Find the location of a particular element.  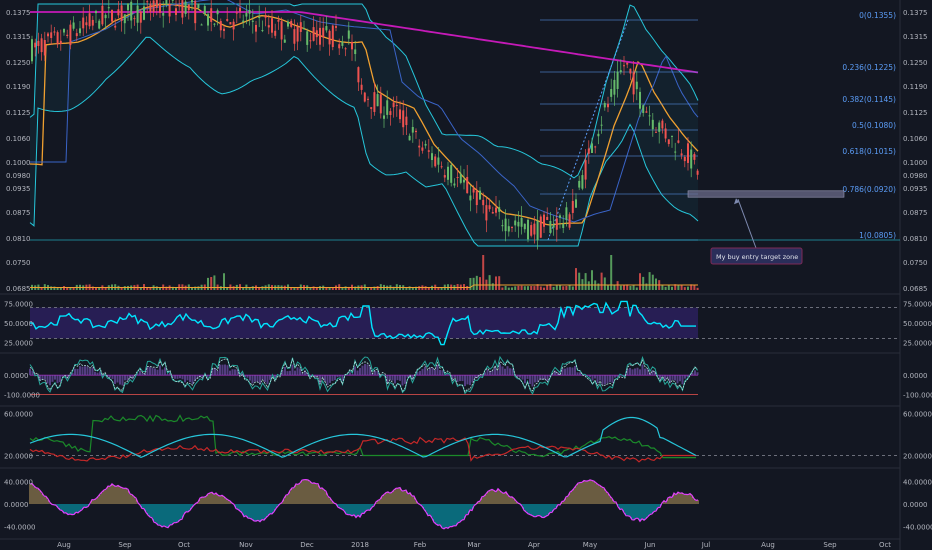

indicator-tick-left: 0.0000 is located at coordinates (16, 376).